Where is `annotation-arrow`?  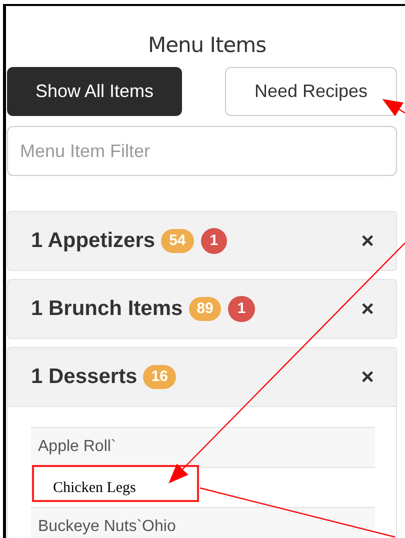
annotation-arrow is located at coordinates (393, 107).